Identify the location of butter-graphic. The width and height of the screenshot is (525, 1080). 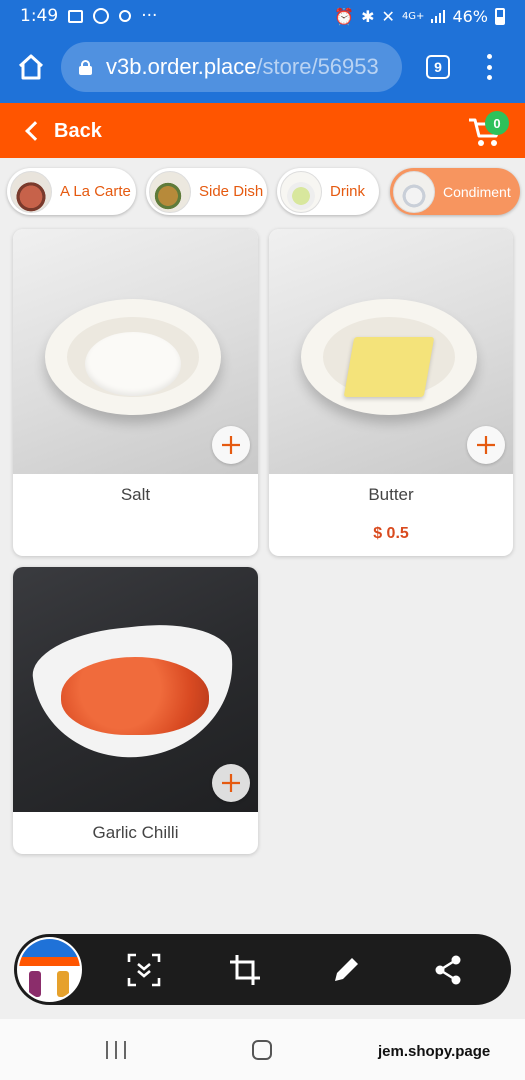
(389, 367).